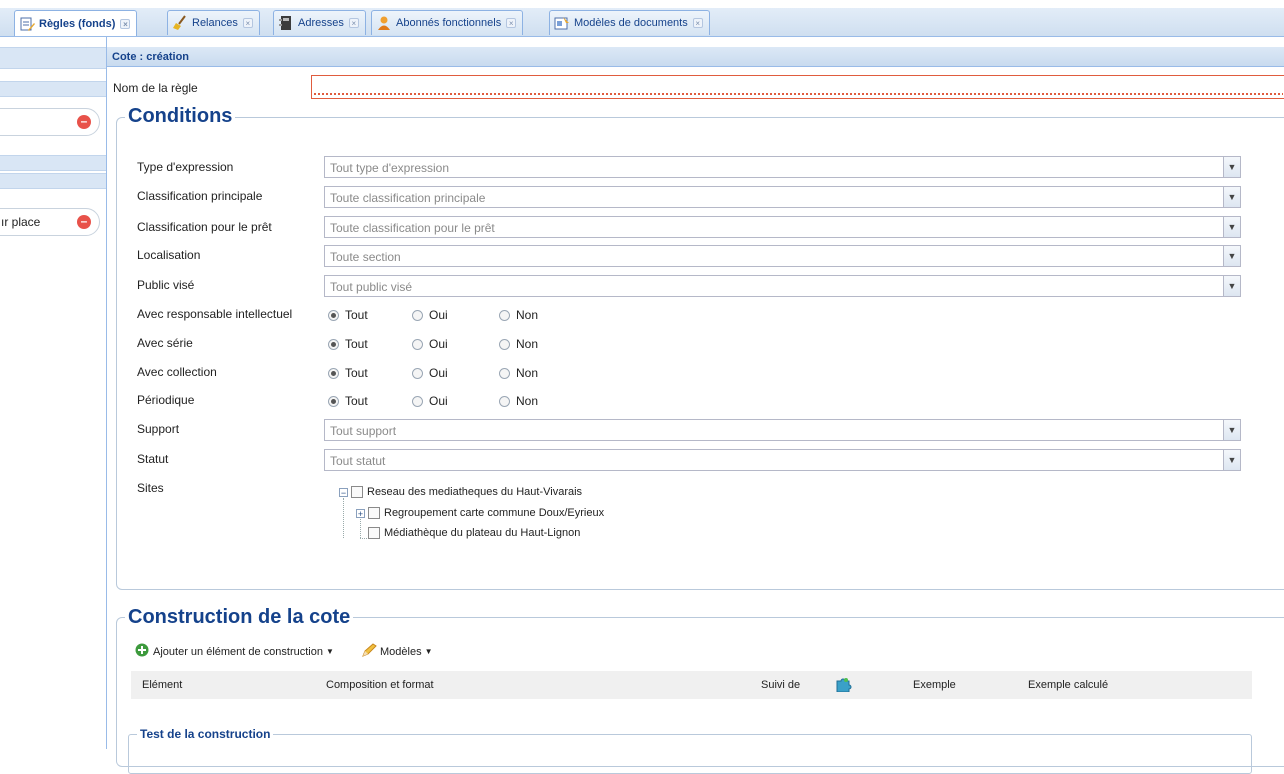 This screenshot has height=774, width=1284. What do you see at coordinates (447, 22) in the screenshot?
I see `tab-abonnes-fonctionnels: Abonnés fonctionnels ×` at bounding box center [447, 22].